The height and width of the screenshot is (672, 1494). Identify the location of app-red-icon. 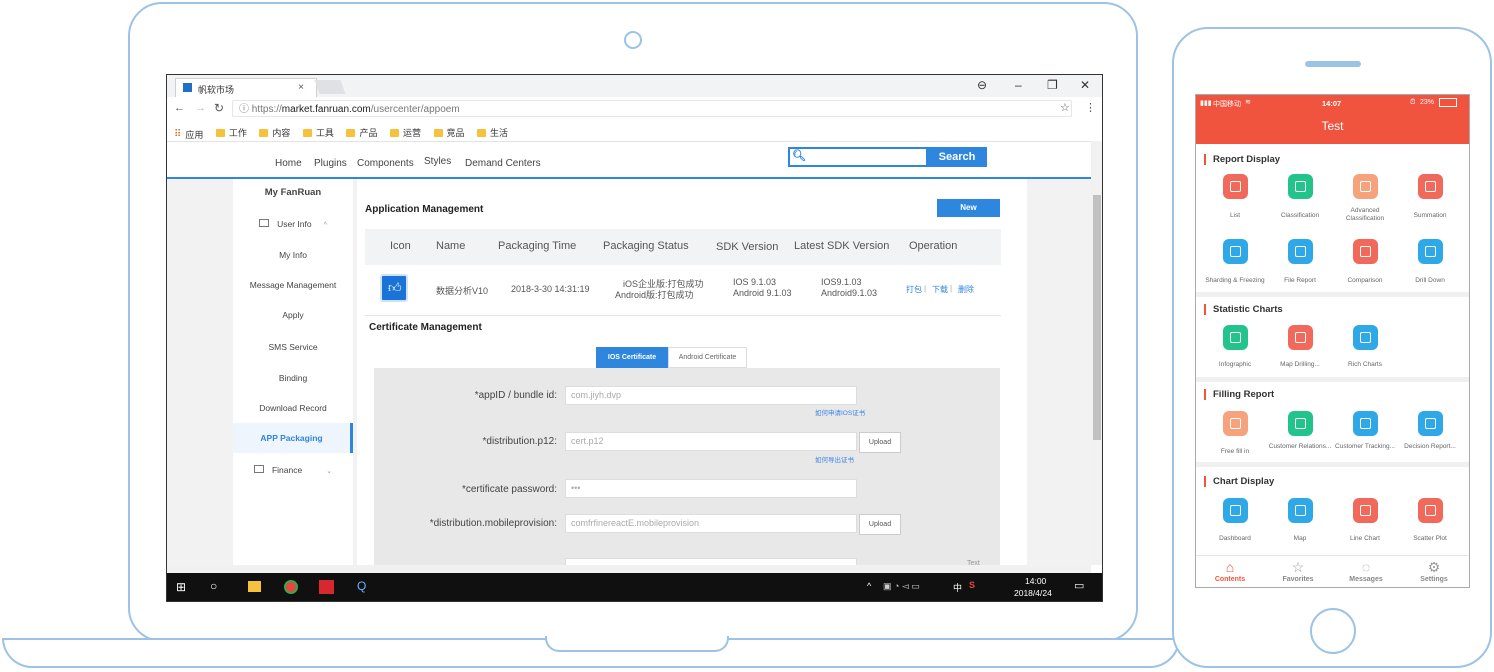
(326, 587).